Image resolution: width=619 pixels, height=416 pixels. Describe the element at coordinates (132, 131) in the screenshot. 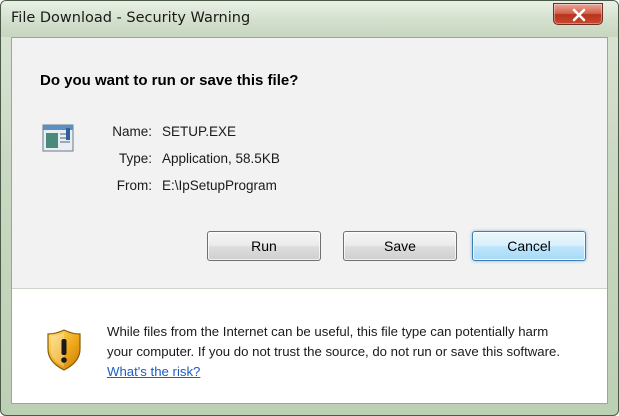

I see `file-name-label: Name:` at that location.